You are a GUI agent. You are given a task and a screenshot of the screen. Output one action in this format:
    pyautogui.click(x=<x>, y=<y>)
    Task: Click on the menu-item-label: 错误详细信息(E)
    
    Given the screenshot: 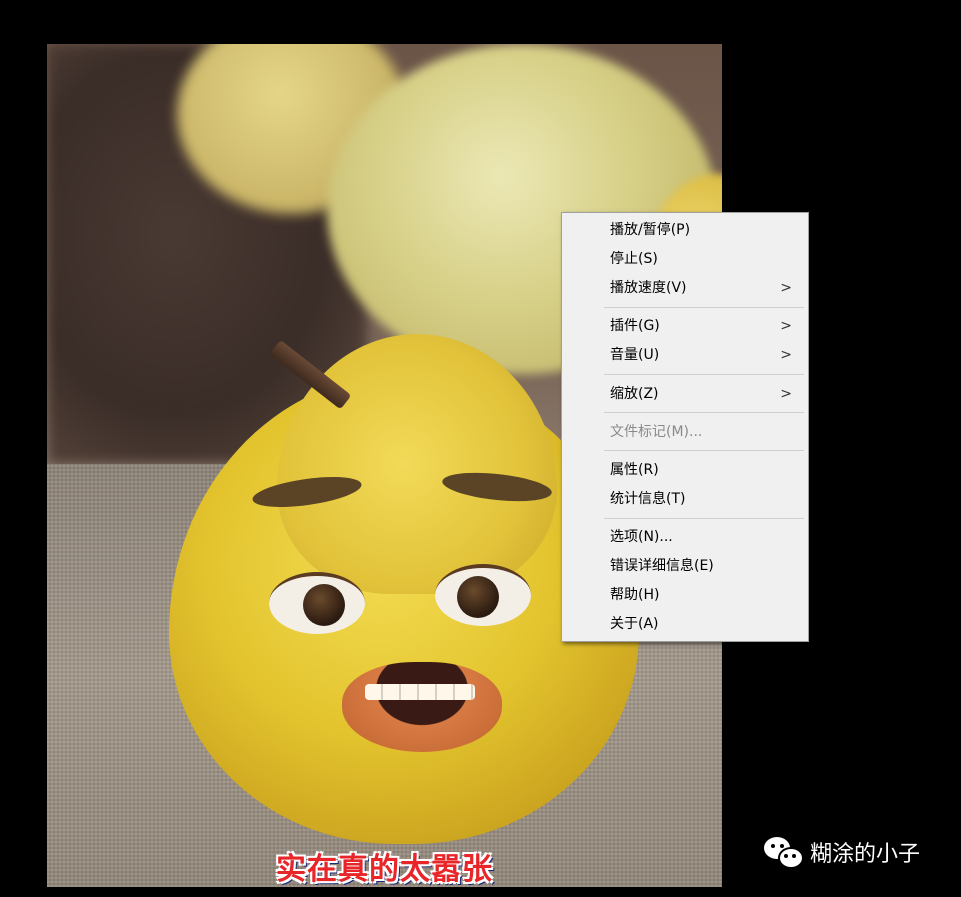 What is the action you would take?
    pyautogui.click(x=662, y=566)
    